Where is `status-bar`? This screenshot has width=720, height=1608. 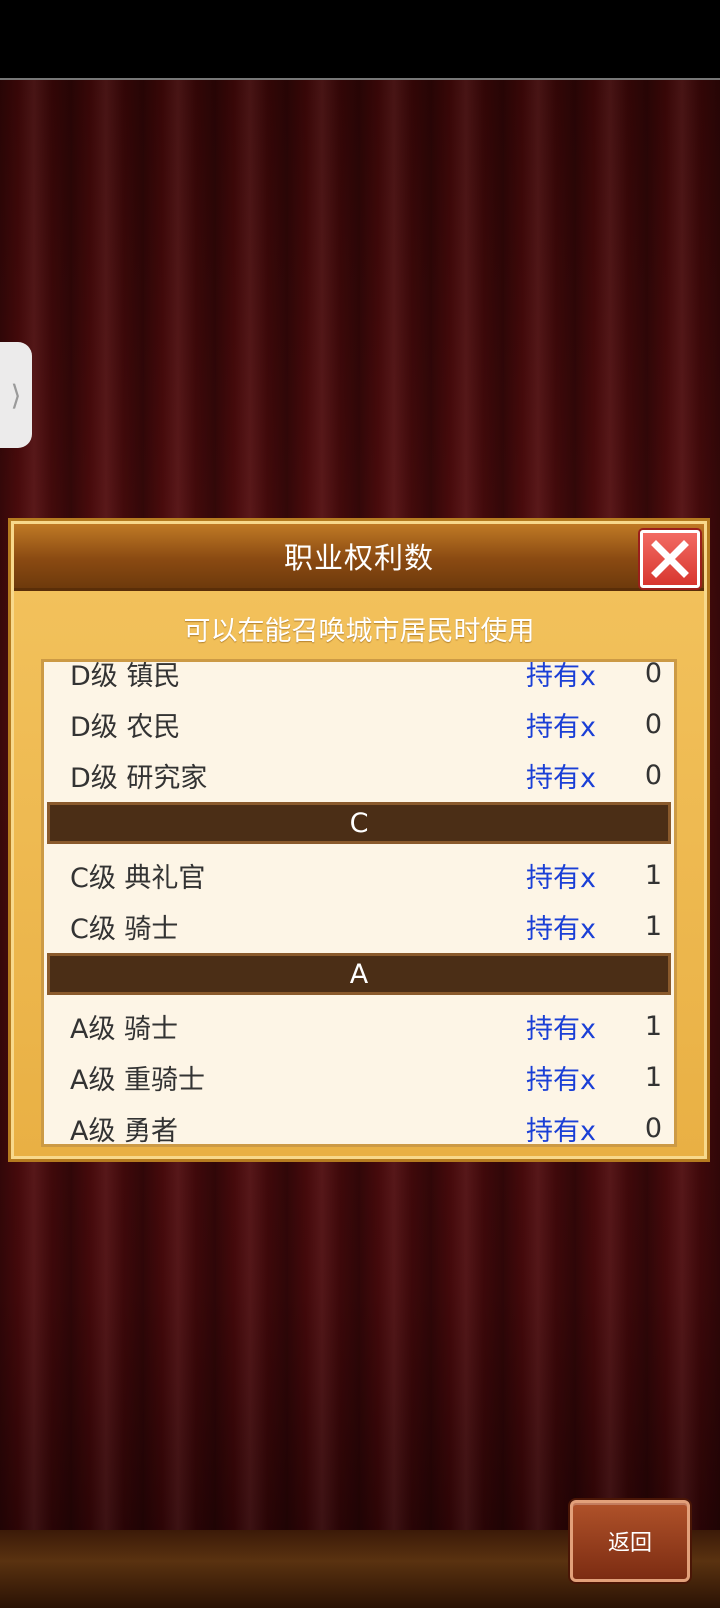 status-bar is located at coordinates (360, 40).